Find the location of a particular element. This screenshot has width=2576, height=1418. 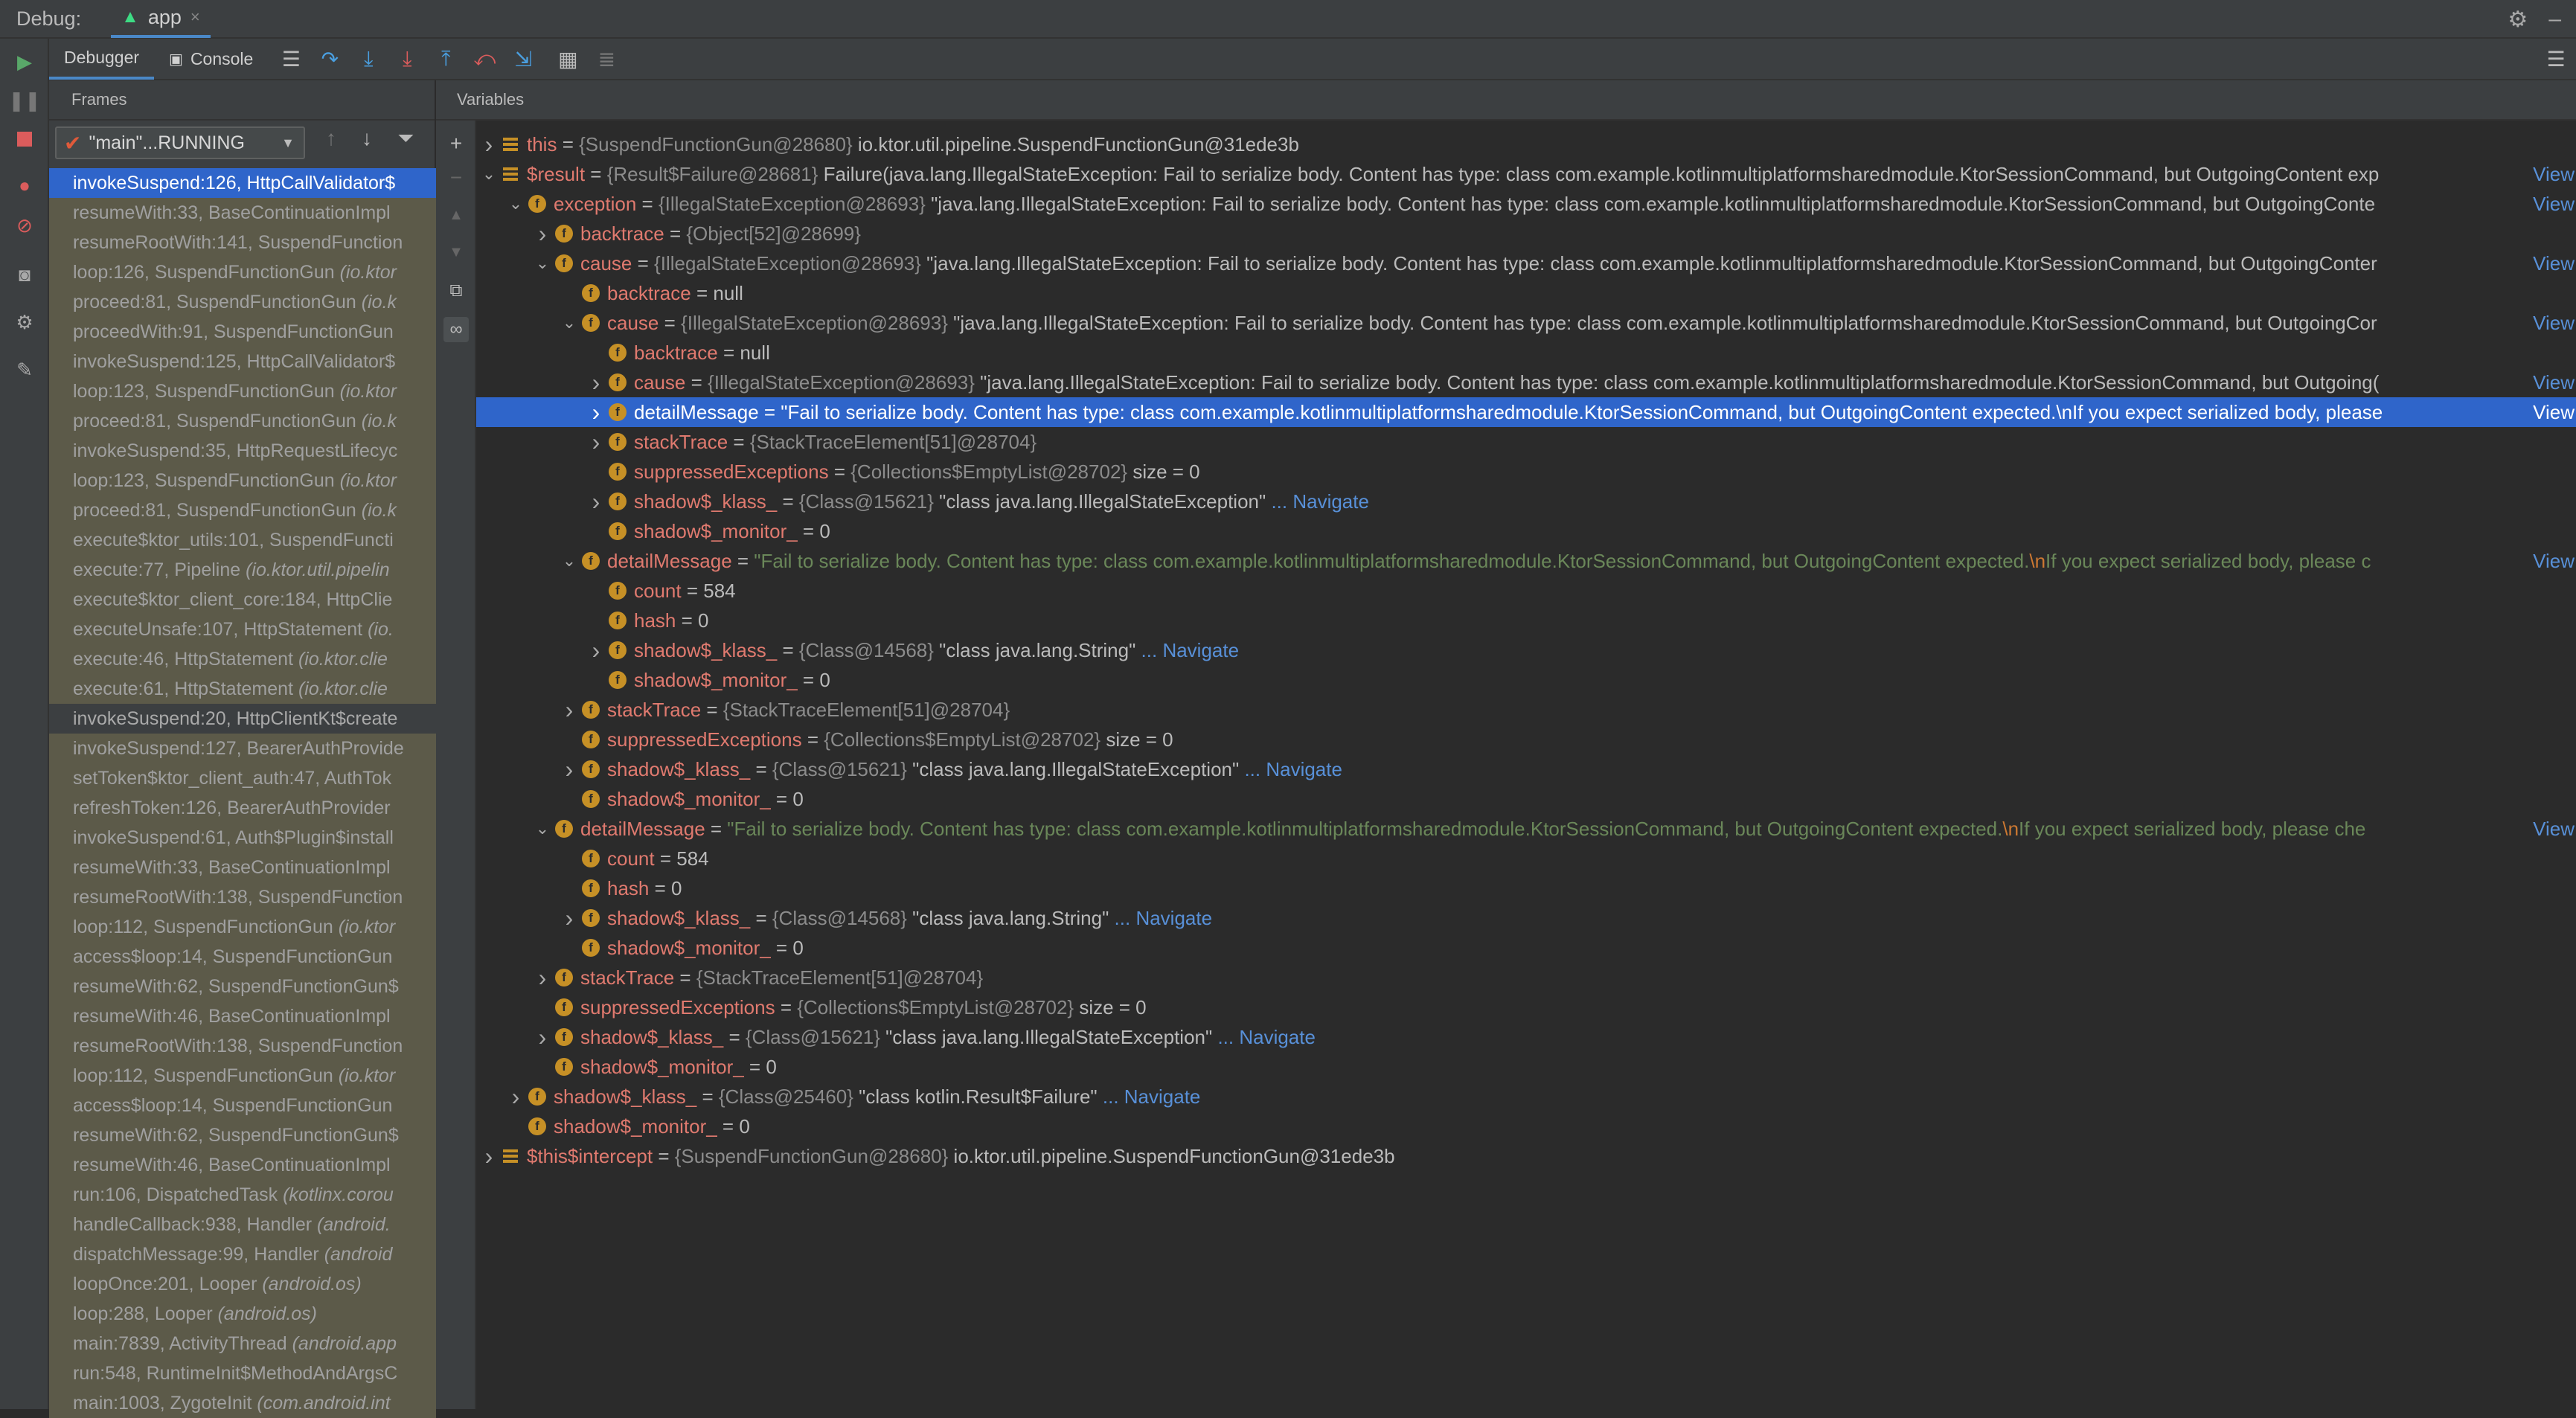

step-out-icon: ⤒ is located at coordinates (446, 58).